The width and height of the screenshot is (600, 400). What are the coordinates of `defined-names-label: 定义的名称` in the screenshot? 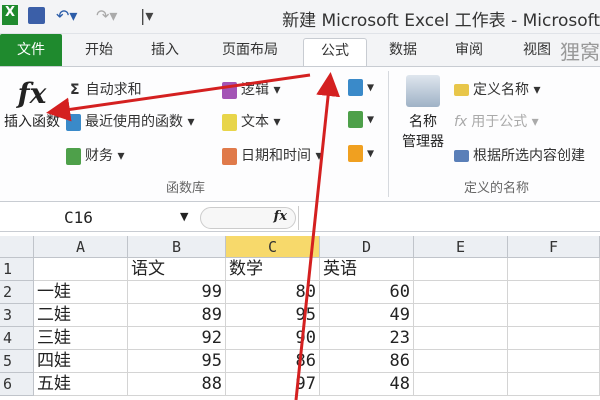 It's located at (497, 188).